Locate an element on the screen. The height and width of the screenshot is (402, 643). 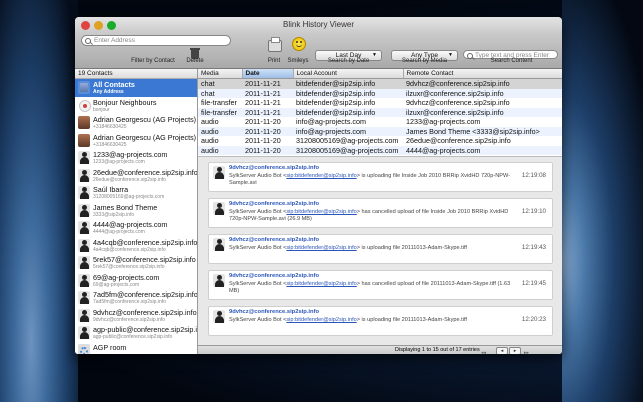
contact-item: 4444@ag-projects.com 4444@ag-projects.com is located at coordinates (136, 228).